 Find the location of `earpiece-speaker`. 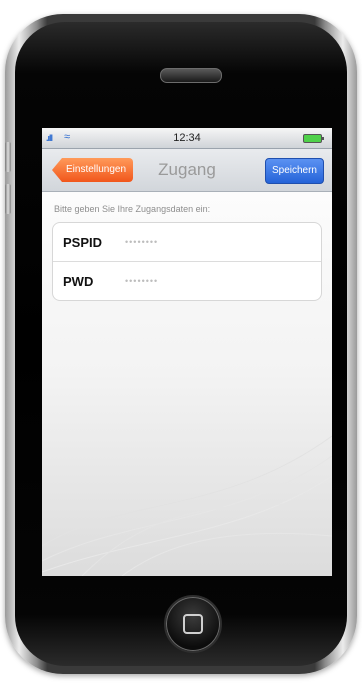

earpiece-speaker is located at coordinates (191, 75).